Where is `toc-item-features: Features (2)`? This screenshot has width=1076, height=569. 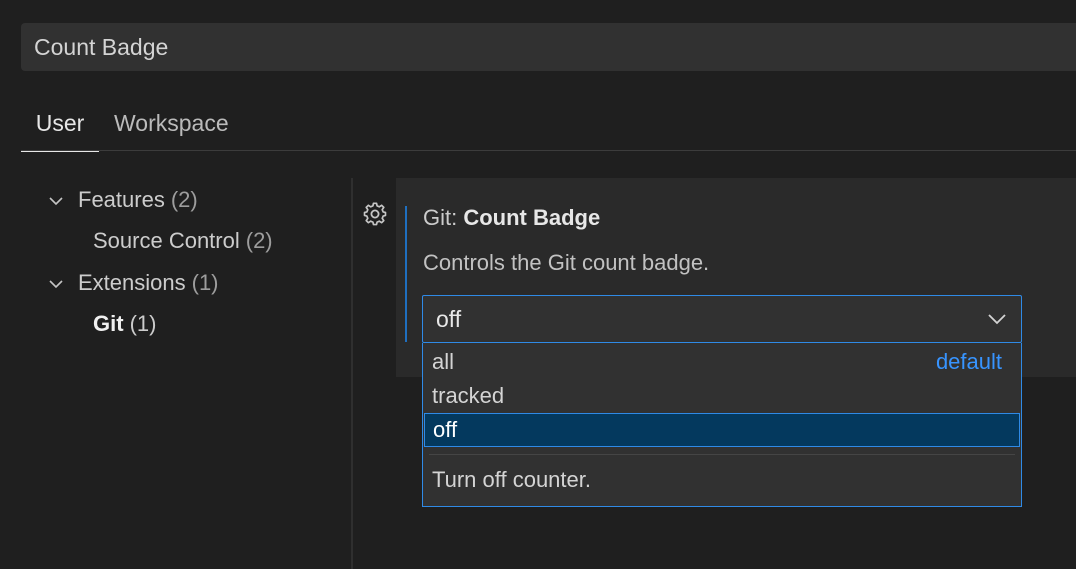 toc-item-features: Features (2) is located at coordinates (138, 200).